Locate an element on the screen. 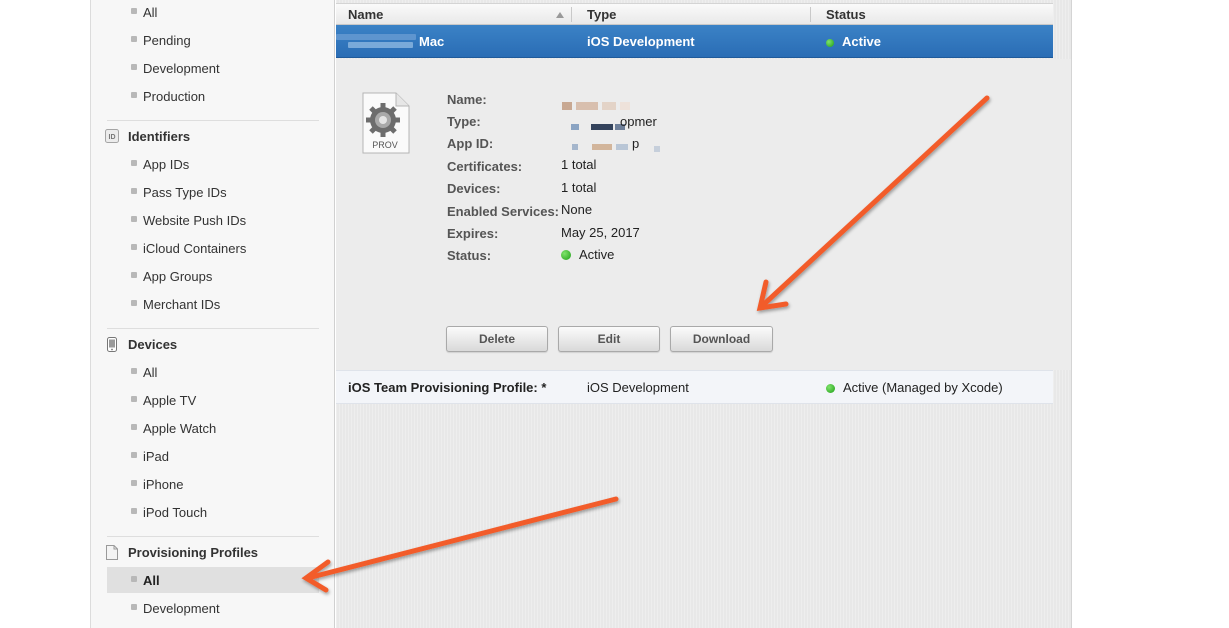 Image resolution: width=1229 pixels, height=628 pixels. table-row-selected: Mac iOS Development Active is located at coordinates (694, 41).